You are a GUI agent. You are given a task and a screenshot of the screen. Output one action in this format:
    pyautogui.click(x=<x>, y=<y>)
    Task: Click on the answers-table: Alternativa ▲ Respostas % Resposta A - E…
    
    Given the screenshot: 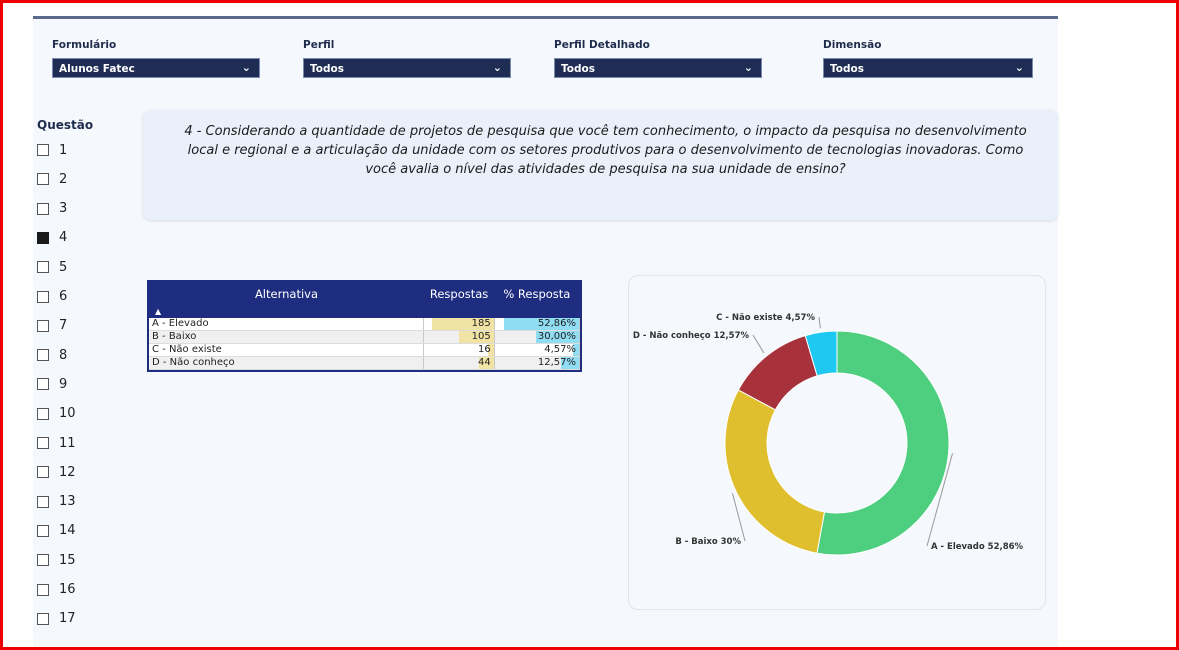 What is the action you would take?
    pyautogui.click(x=364, y=326)
    